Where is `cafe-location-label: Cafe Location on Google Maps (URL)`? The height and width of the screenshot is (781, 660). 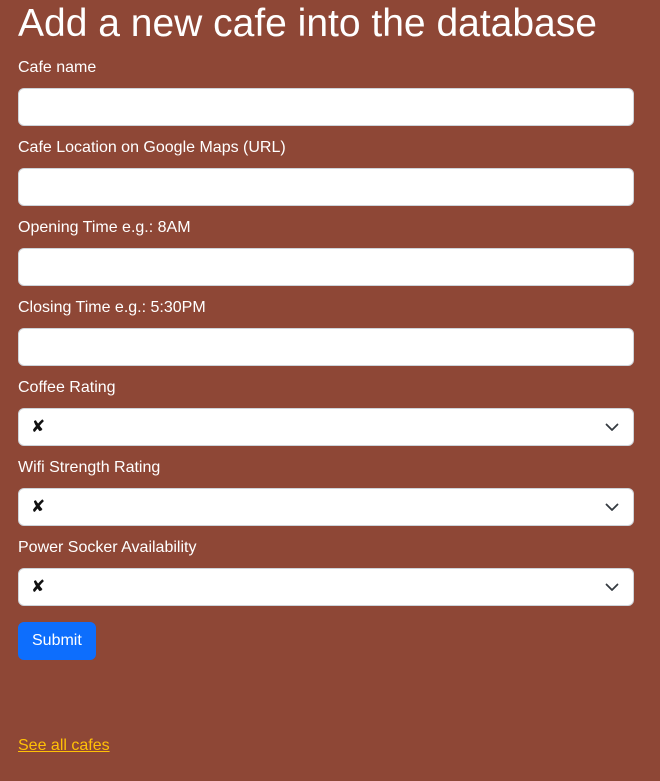
cafe-location-label: Cafe Location on Google Maps (URL) is located at coordinates (152, 147).